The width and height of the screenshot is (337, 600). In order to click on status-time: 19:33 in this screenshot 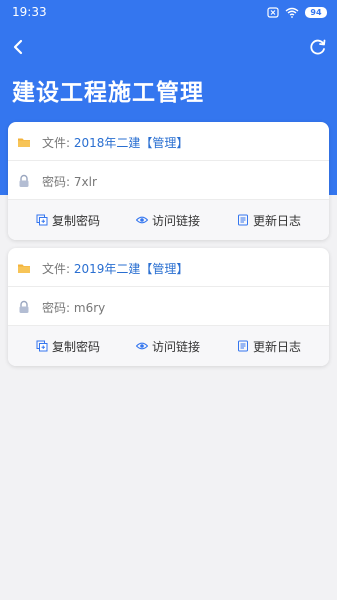, I will do `click(29, 12)`.